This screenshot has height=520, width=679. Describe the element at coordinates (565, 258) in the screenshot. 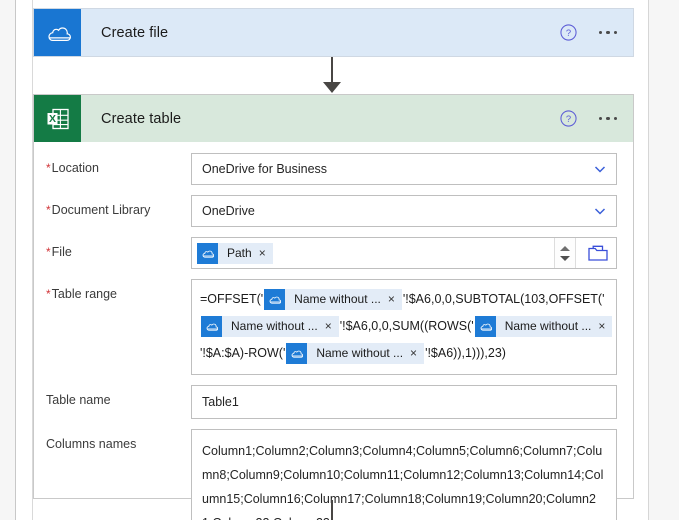

I see `spinner-down-icon` at that location.